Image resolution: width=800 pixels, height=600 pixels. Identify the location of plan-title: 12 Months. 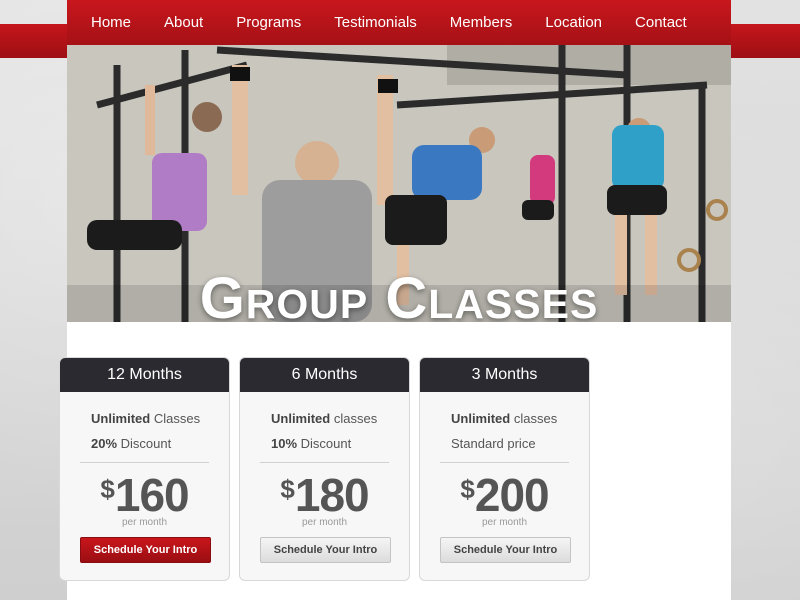
(144, 375).